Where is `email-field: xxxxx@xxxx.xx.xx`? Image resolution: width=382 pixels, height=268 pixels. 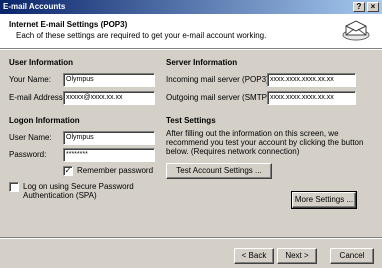 email-field: xxxxx@xxxx.xx.xx is located at coordinates (109, 98).